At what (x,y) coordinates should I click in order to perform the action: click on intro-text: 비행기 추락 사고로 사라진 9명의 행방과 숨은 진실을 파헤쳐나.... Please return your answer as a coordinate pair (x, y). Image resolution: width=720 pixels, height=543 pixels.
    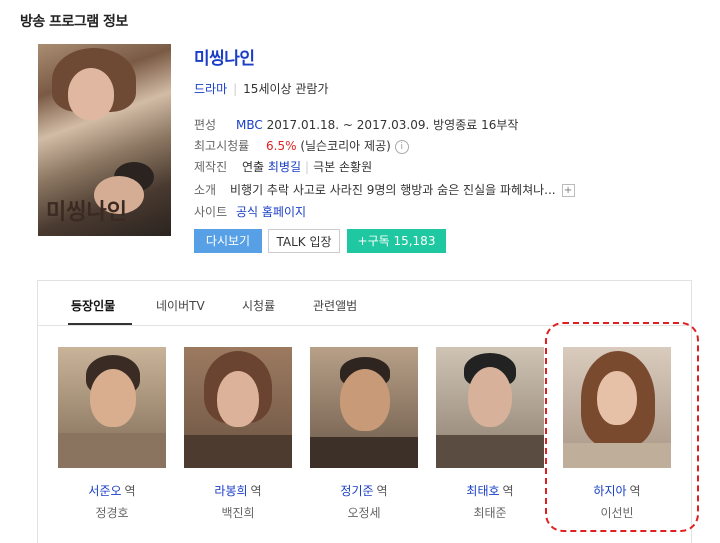
    Looking at the image, I should click on (393, 190).